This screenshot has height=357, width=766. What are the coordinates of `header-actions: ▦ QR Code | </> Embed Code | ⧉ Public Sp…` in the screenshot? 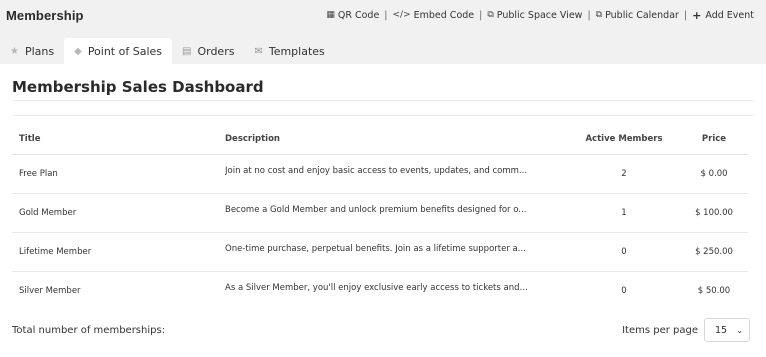 It's located at (540, 15).